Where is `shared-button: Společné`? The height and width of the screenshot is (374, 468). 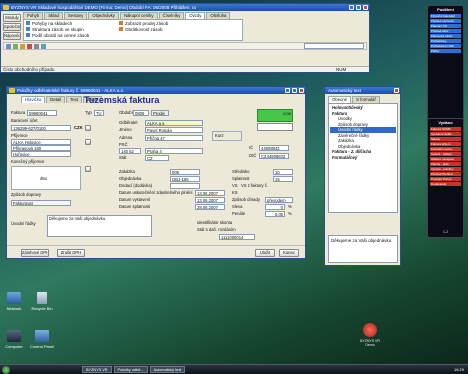
shared-button: Společné is located at coordinates (12, 27).